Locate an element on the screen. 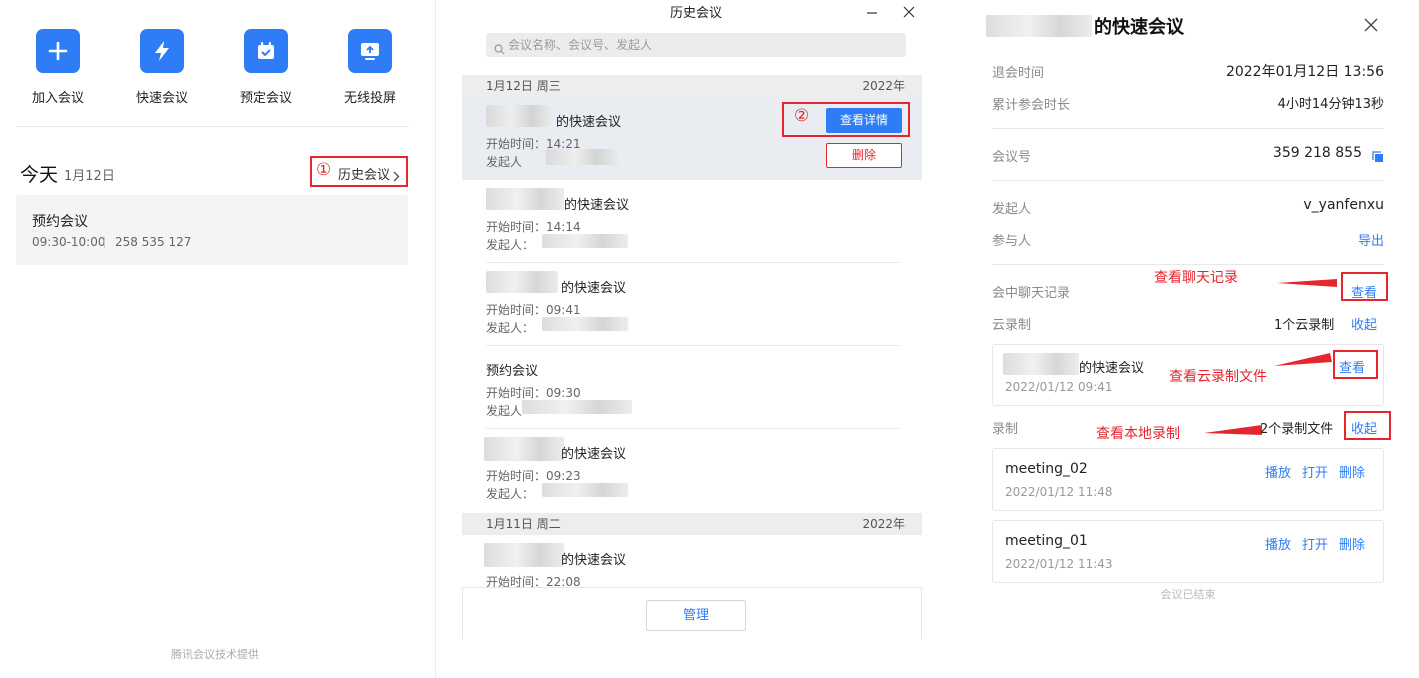 The width and height of the screenshot is (1419, 678). history-marker: ① is located at coordinates (324, 170).